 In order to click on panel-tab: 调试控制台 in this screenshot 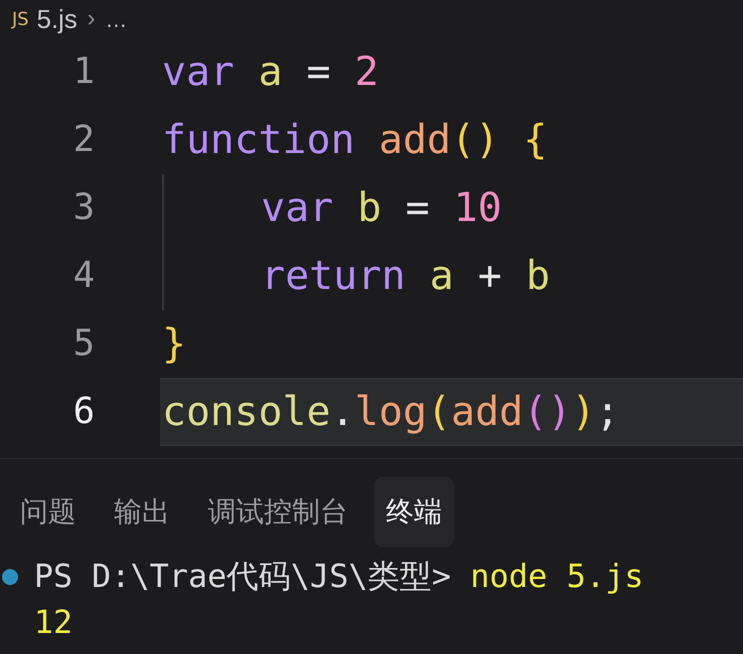, I will do `click(278, 512)`.